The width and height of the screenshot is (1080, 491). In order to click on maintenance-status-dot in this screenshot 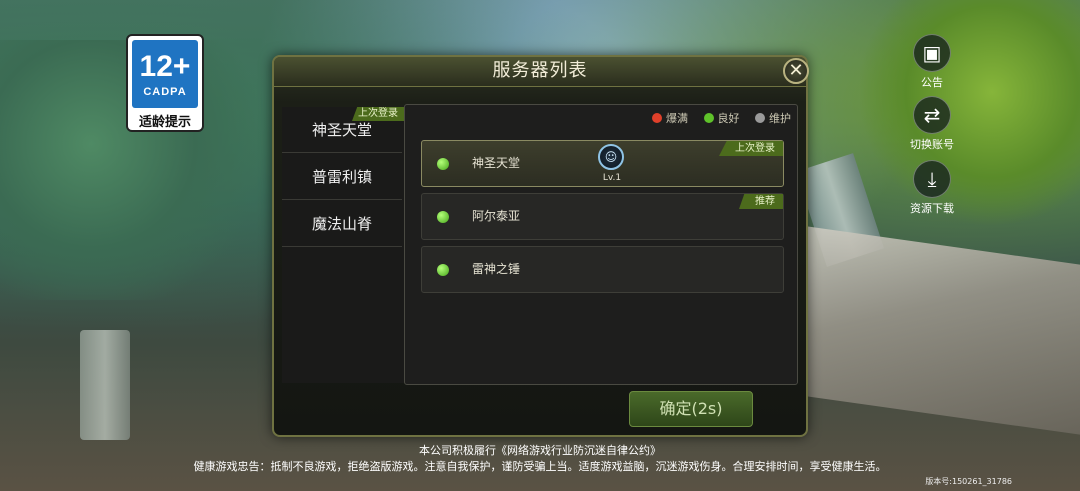, I will do `click(760, 118)`.